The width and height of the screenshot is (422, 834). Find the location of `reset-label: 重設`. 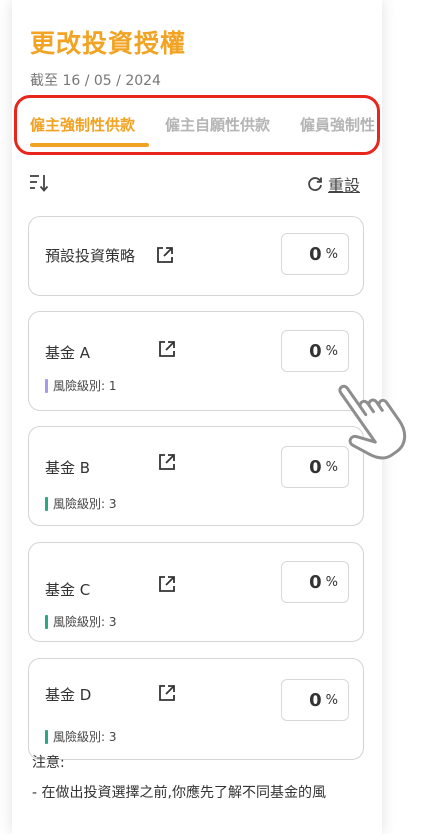

reset-label: 重設 is located at coordinates (343, 185).